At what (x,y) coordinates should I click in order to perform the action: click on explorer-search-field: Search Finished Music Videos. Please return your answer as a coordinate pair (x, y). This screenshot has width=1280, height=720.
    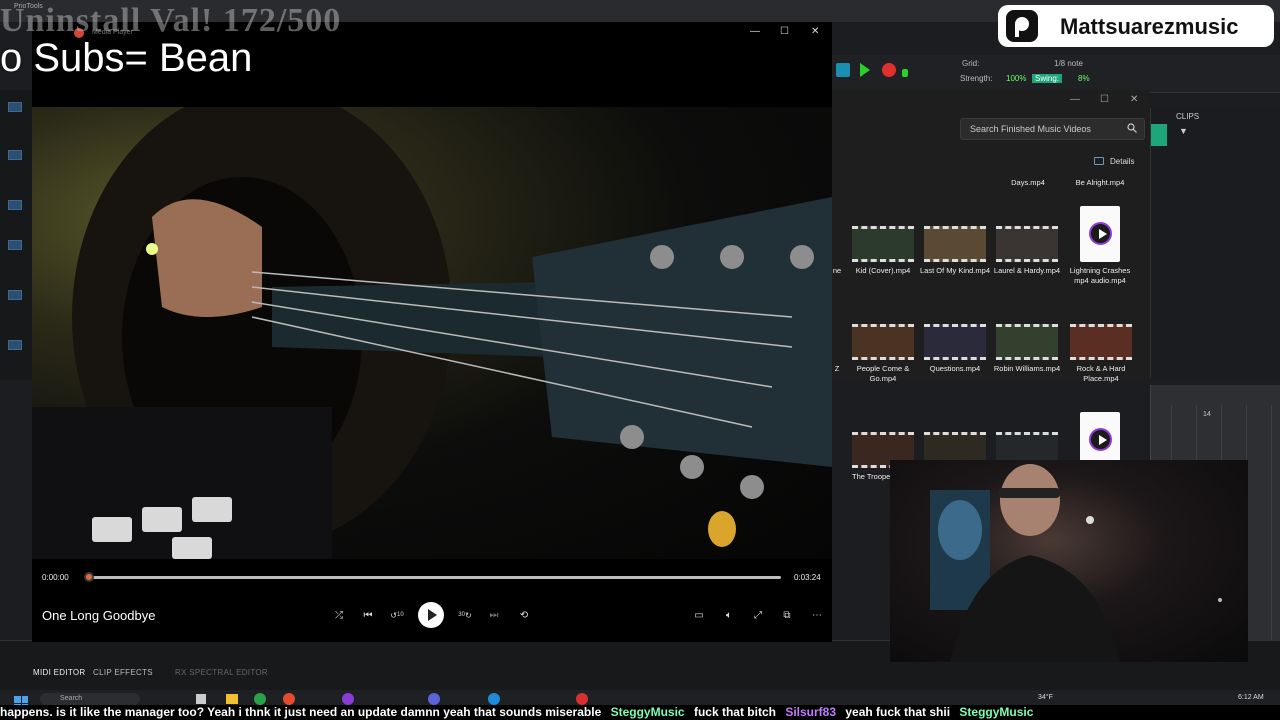
    Looking at the image, I should click on (1052, 129).